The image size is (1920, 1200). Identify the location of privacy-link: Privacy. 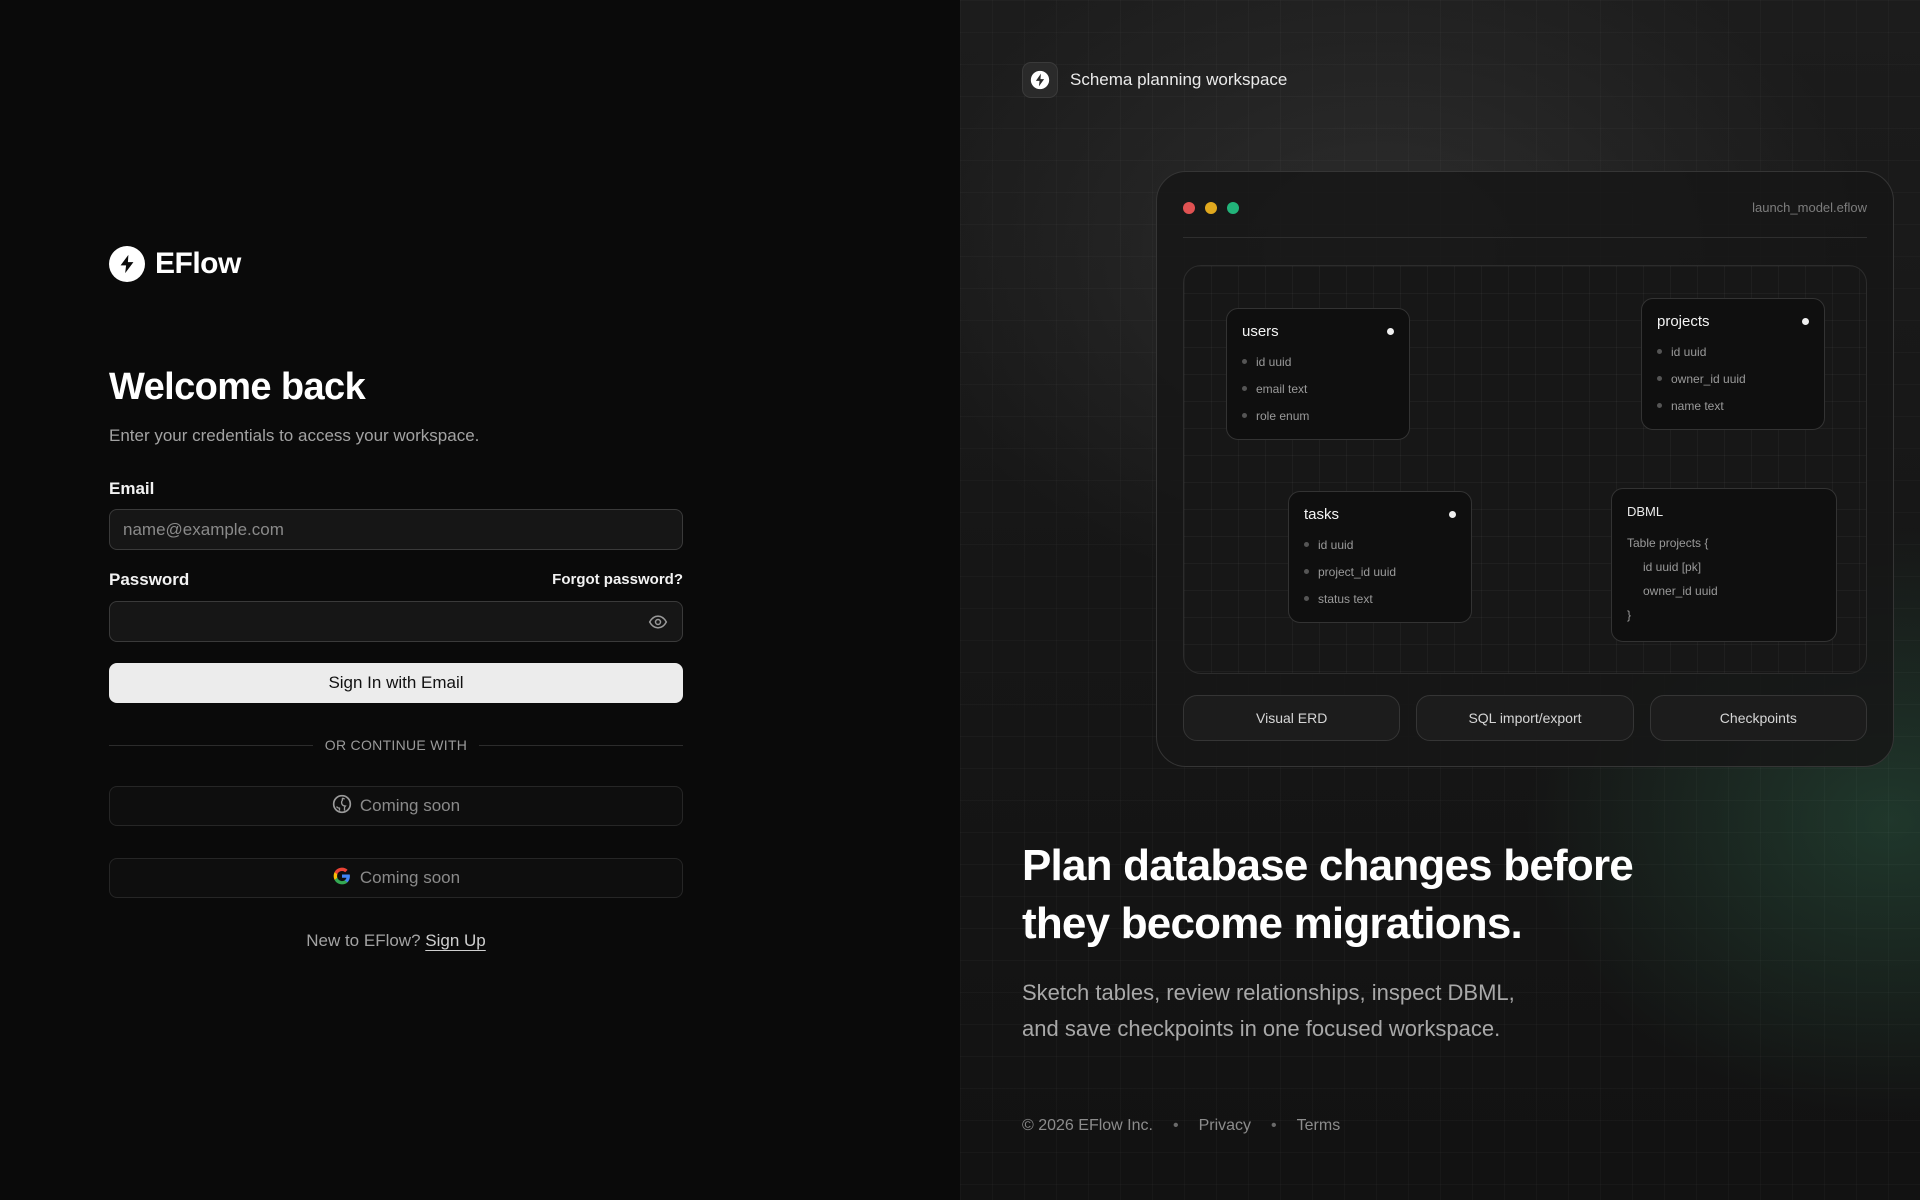
(1225, 1126).